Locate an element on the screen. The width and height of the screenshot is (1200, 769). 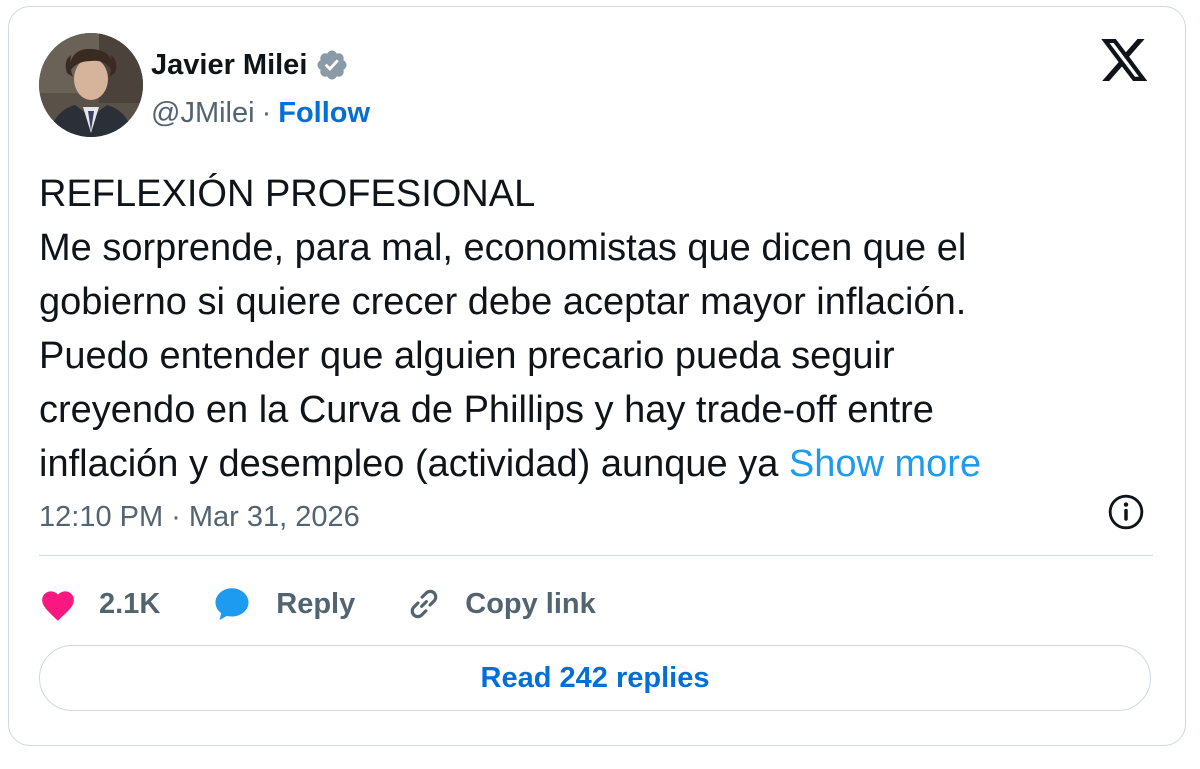
heart-icon is located at coordinates (58, 604).